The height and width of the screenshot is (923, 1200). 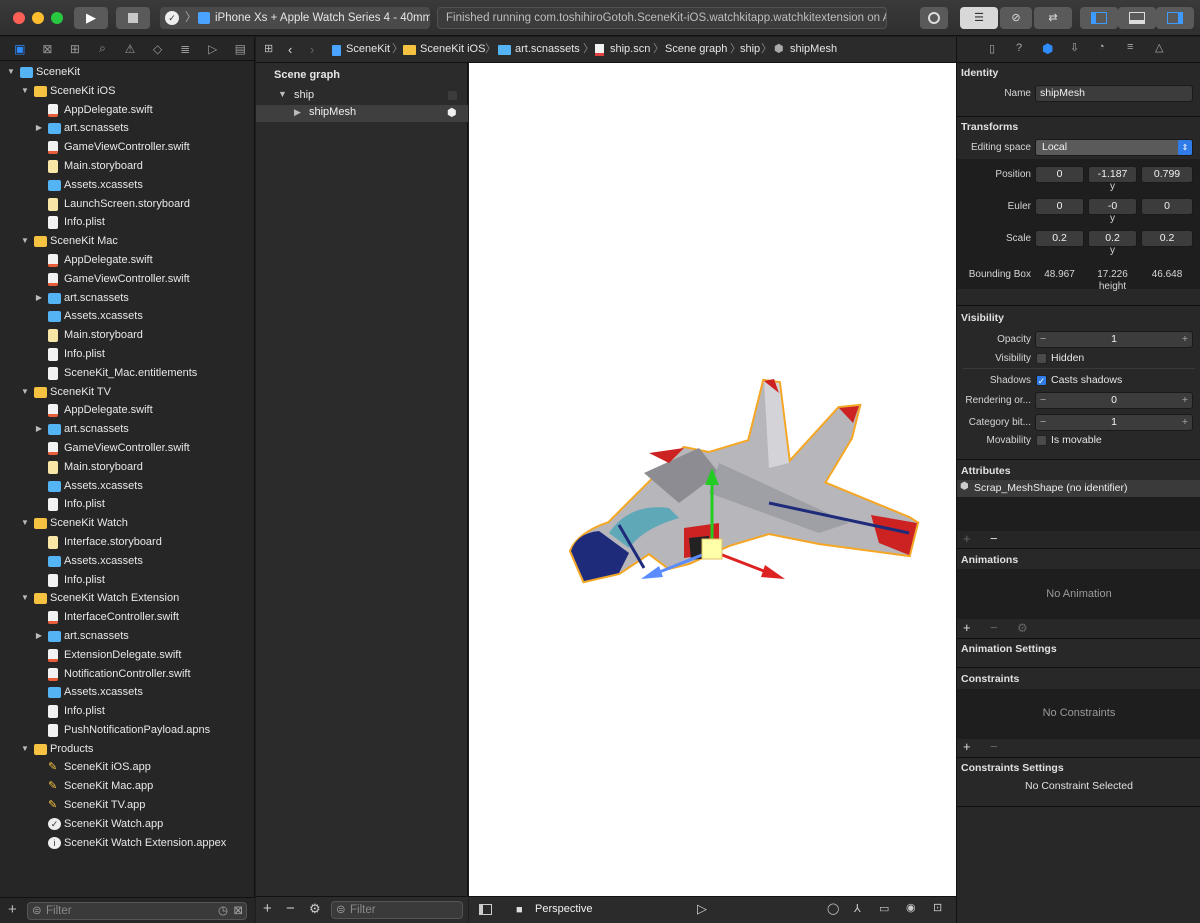 I want to click on toggle-inspector-button, so click(x=1175, y=18).